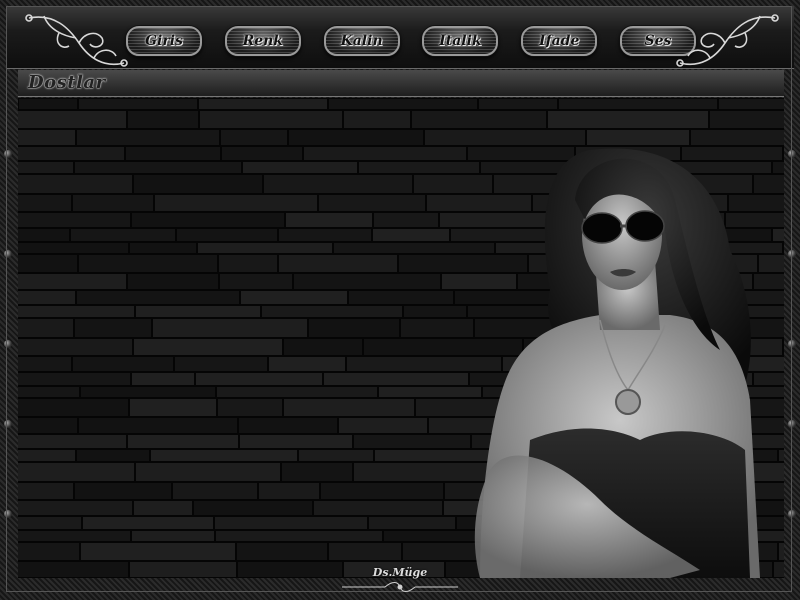  What do you see at coordinates (361, 41) in the screenshot?
I see `nav-button-kalin: Kalin` at bounding box center [361, 41].